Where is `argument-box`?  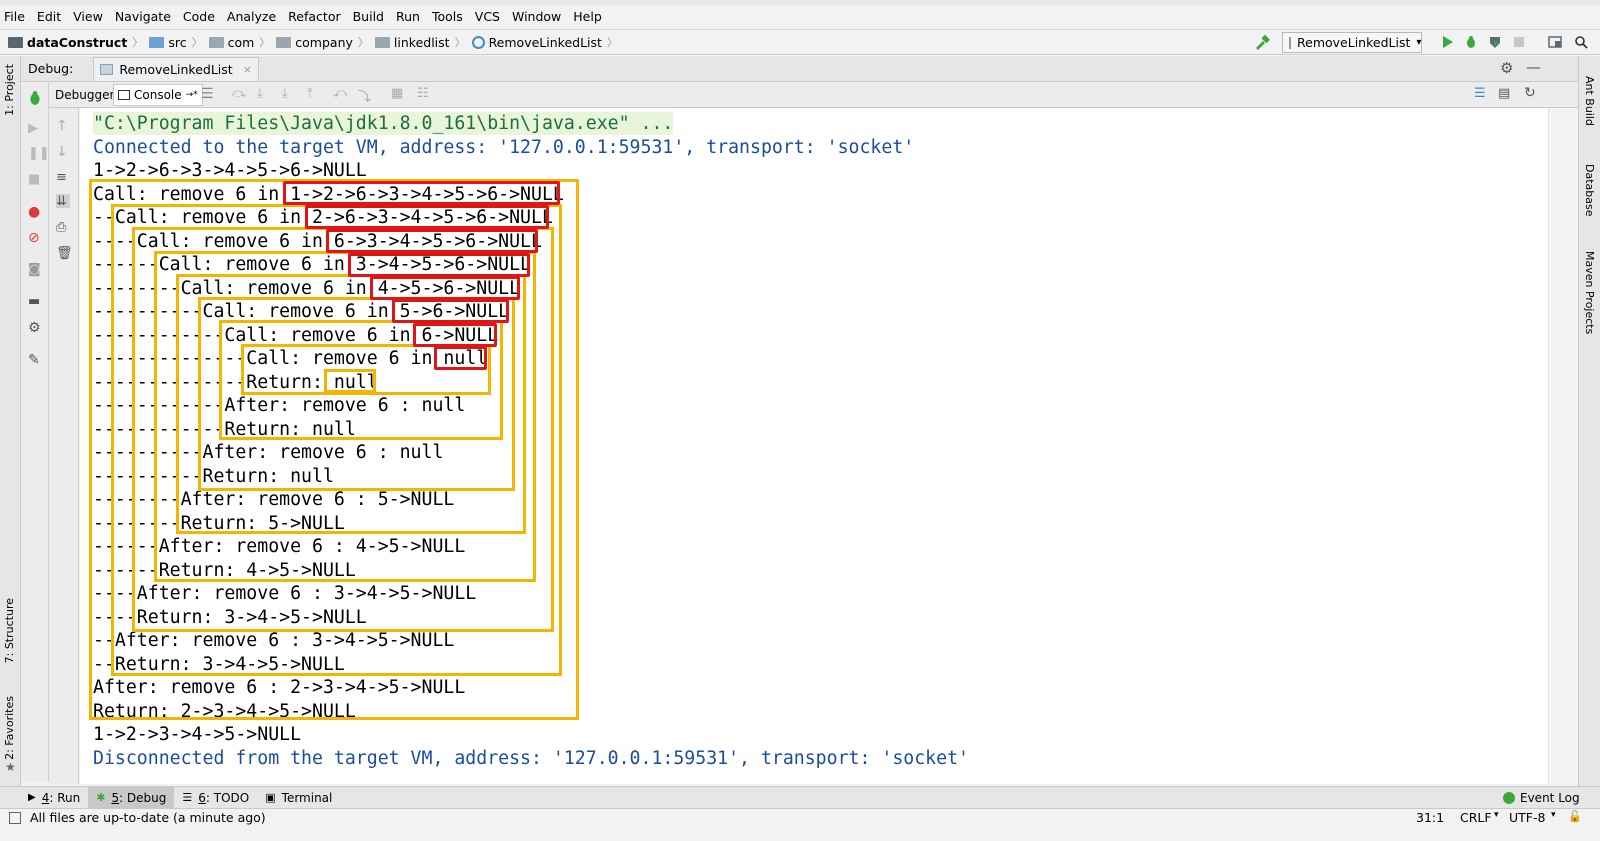 argument-box is located at coordinates (455, 335).